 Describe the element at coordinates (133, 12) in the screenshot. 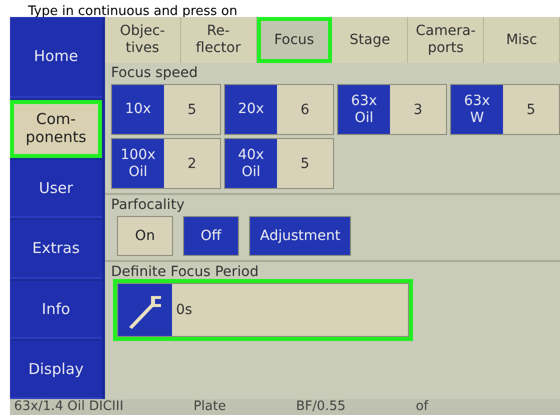

I see `caption-text: Type in continuous and press on` at that location.